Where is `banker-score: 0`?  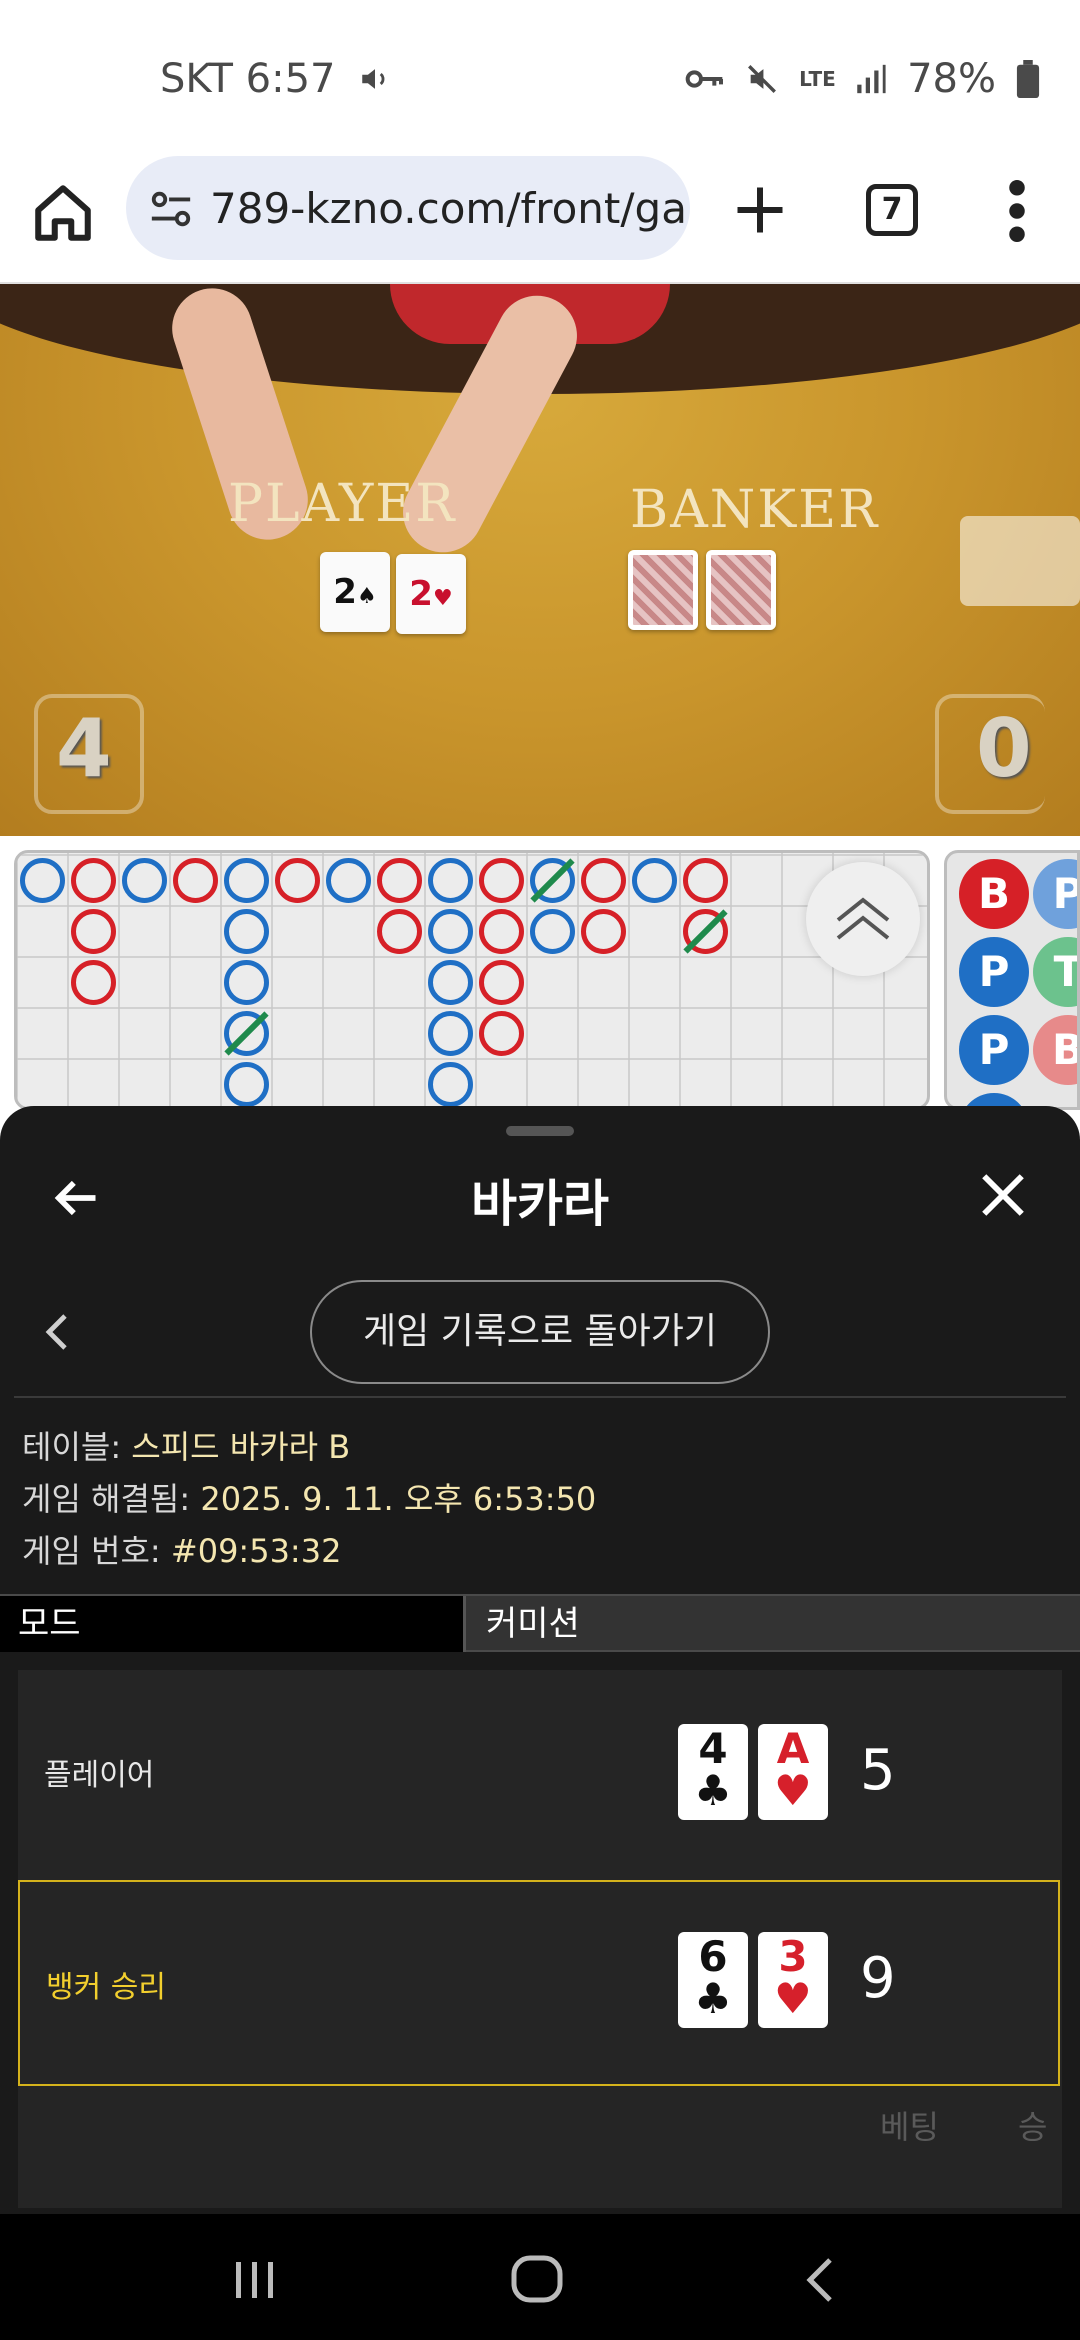
banker-score: 0 is located at coordinates (1004, 748).